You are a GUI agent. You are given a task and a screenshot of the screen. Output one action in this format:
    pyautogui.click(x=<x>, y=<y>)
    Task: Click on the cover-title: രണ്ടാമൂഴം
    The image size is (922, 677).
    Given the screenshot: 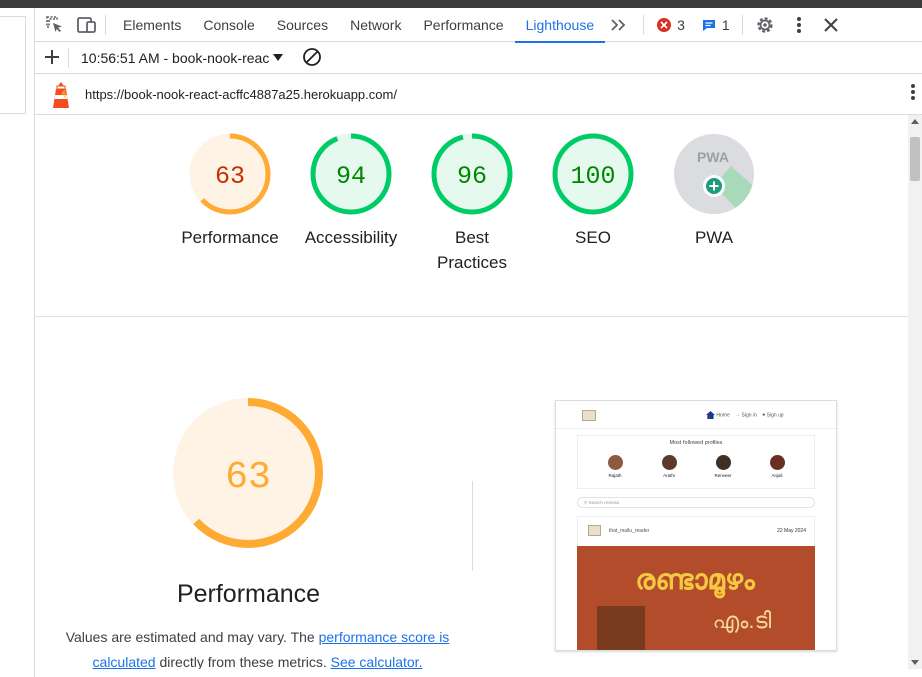 What is the action you would take?
    pyautogui.click(x=695, y=579)
    